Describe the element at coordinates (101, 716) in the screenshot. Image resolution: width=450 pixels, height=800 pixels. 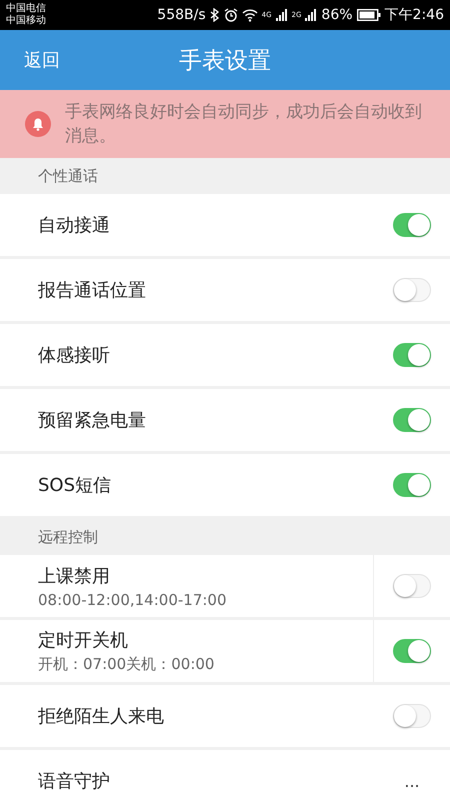
I see `setting-label: 拒绝陌生人来电` at that location.